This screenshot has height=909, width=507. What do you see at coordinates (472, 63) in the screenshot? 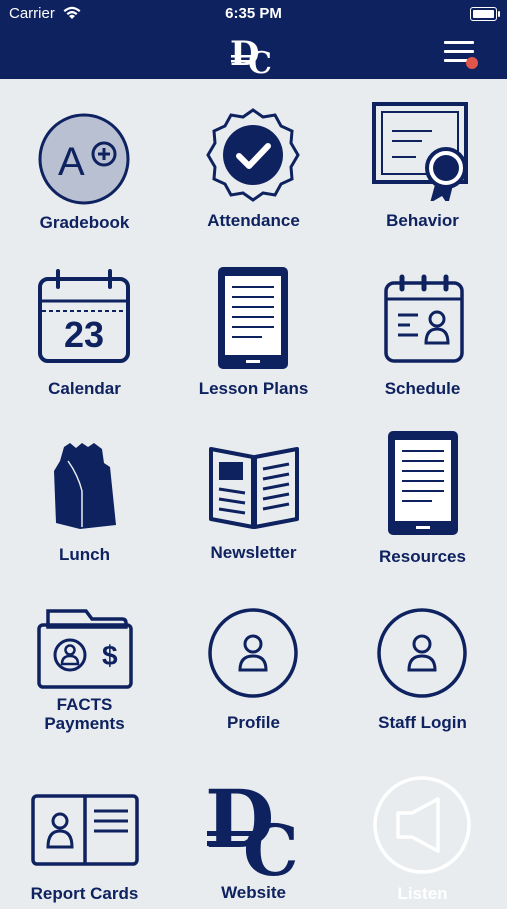
I see `notification-dot` at bounding box center [472, 63].